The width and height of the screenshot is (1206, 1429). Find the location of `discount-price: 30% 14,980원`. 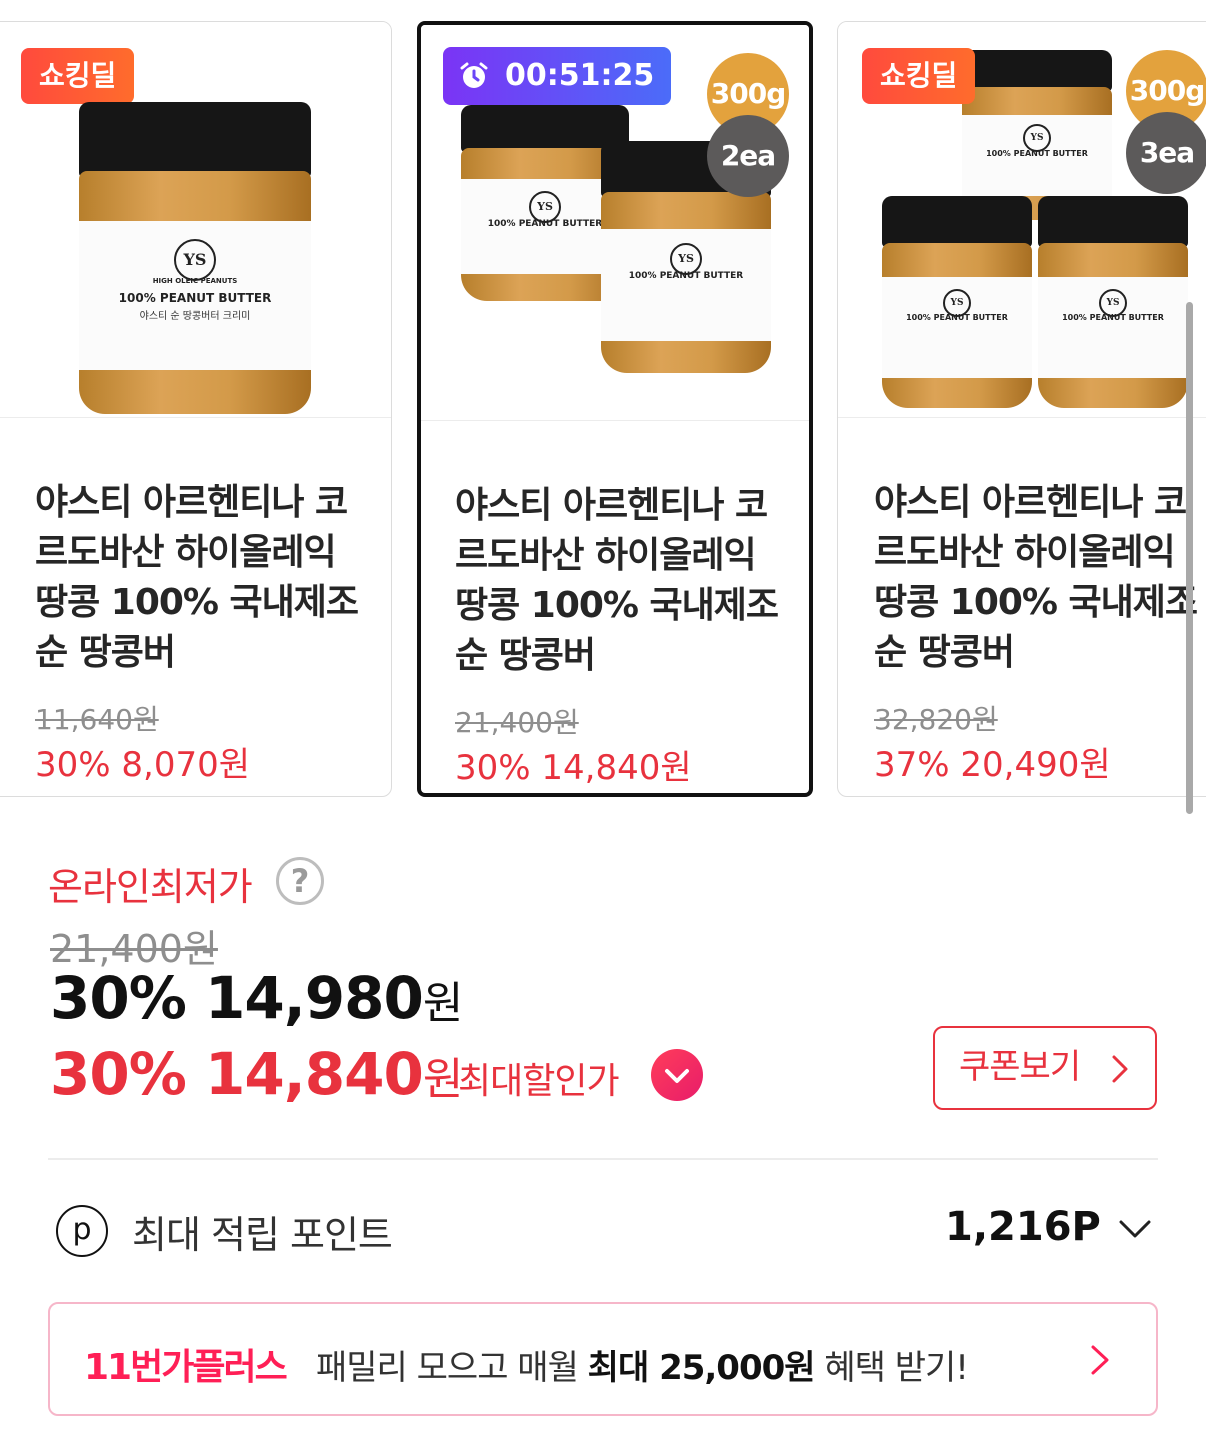

discount-price: 30% 14,980원 is located at coordinates (256, 998).